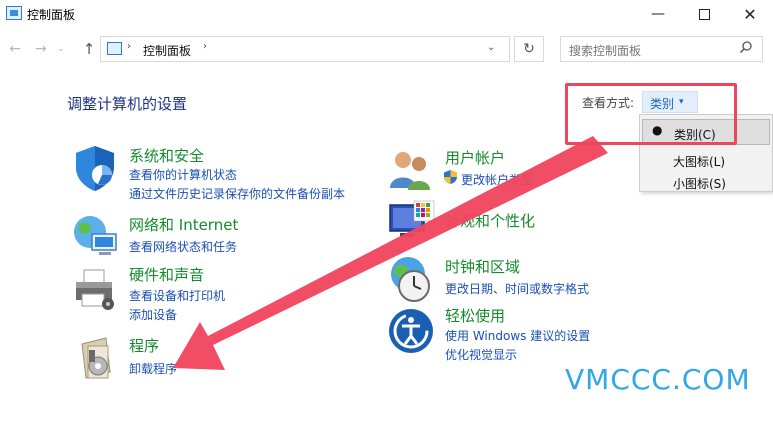 The image size is (773, 421). Describe the element at coordinates (153, 314) in the screenshot. I see `link-add-device: 添加设备` at that location.